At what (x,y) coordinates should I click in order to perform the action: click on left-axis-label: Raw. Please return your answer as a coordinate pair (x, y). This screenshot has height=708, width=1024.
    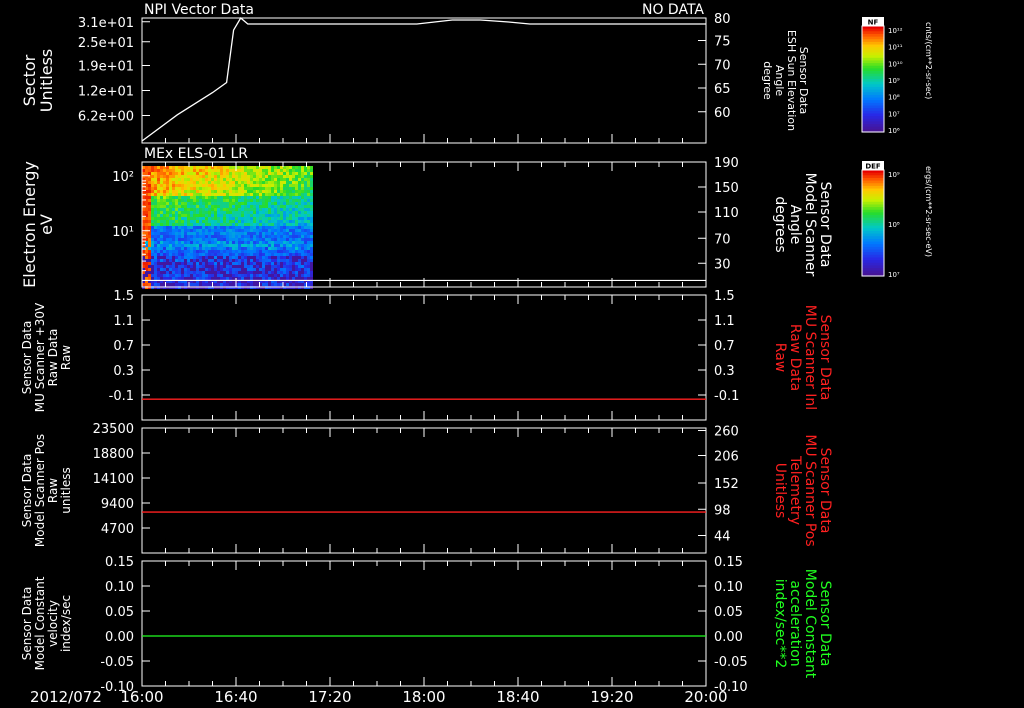
    Looking at the image, I should click on (53, 490).